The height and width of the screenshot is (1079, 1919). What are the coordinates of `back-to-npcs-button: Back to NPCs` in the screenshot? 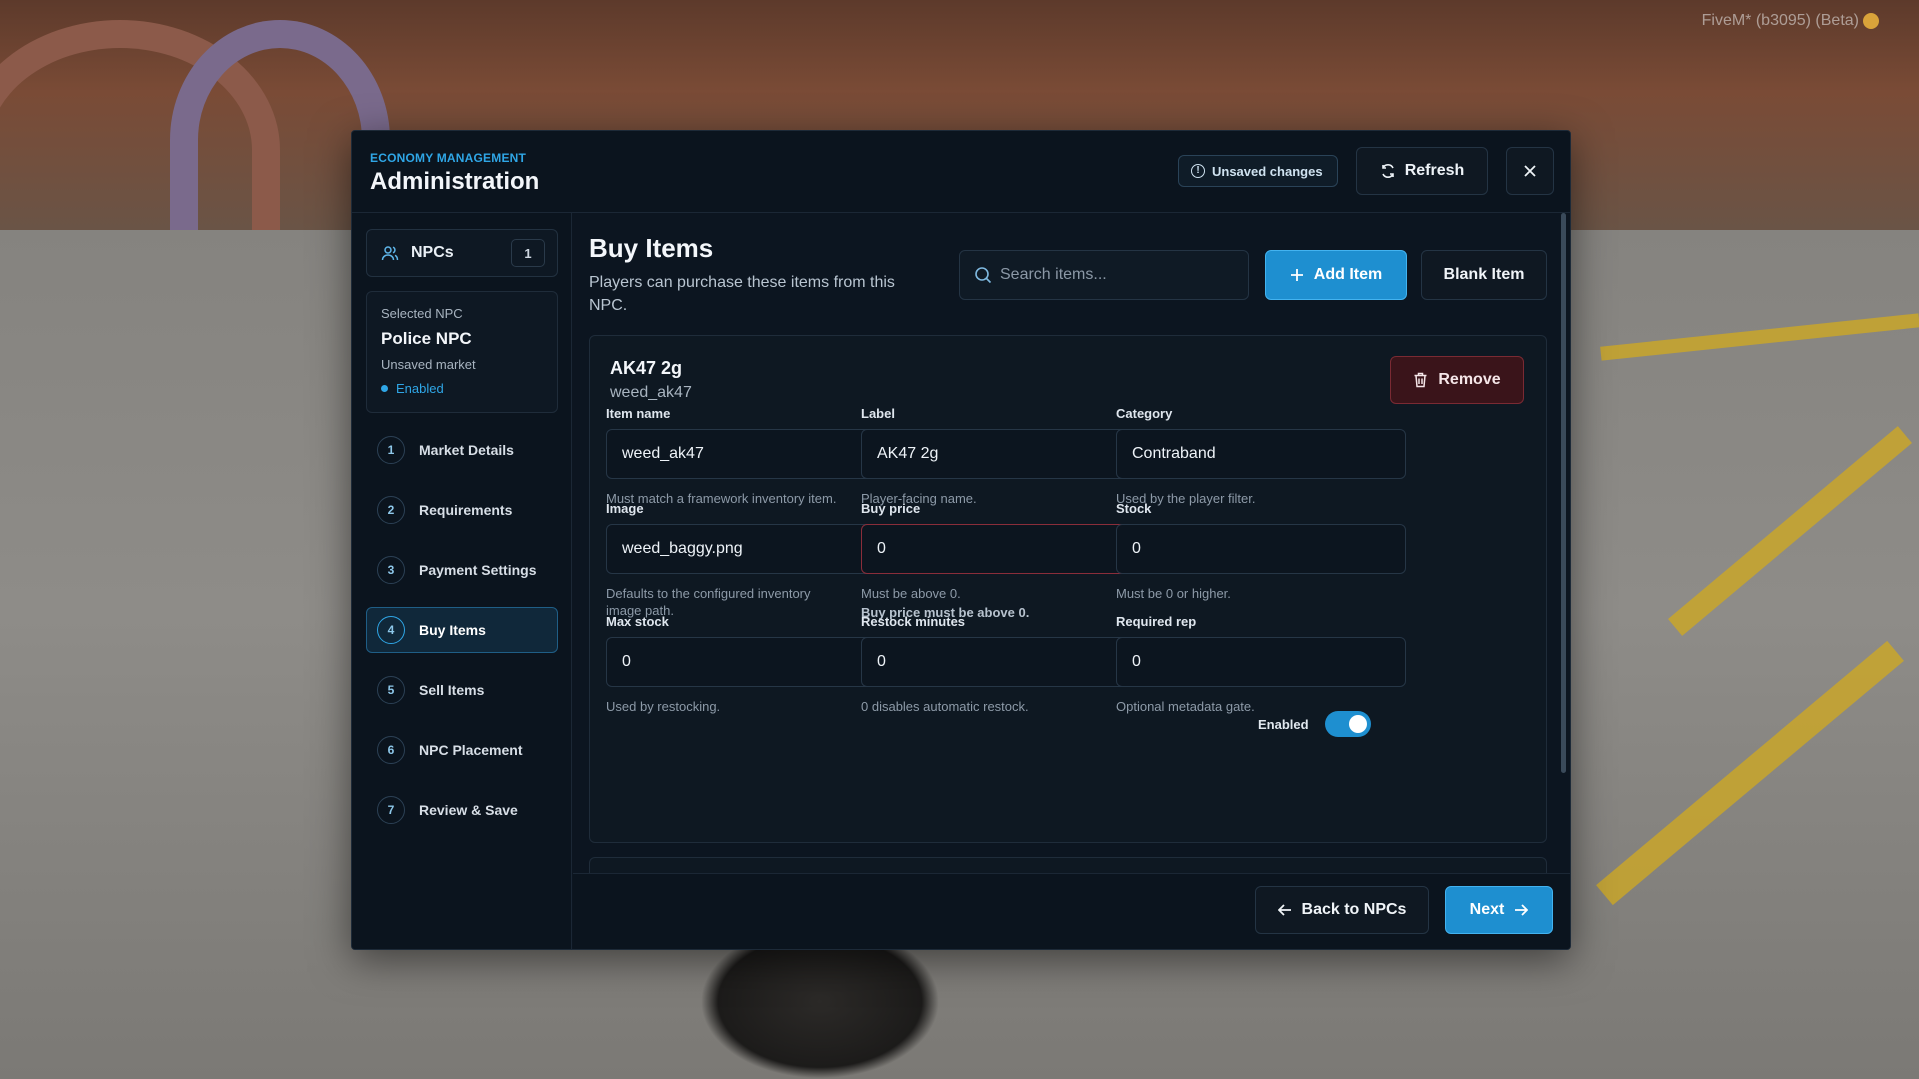 It's located at (1342, 910).